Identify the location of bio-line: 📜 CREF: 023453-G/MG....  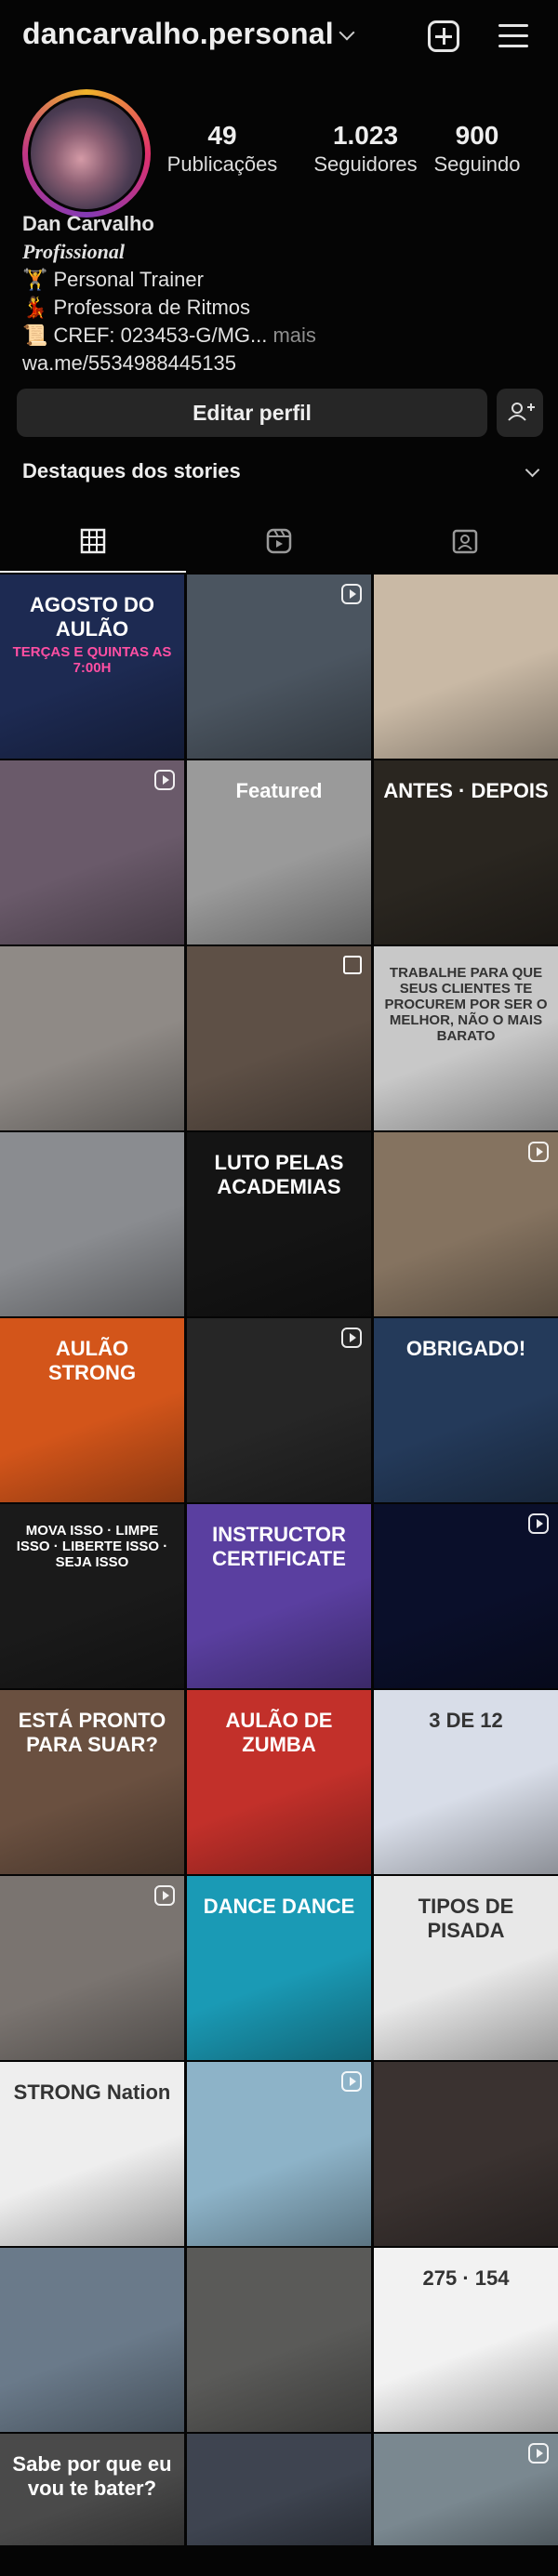
(145, 335).